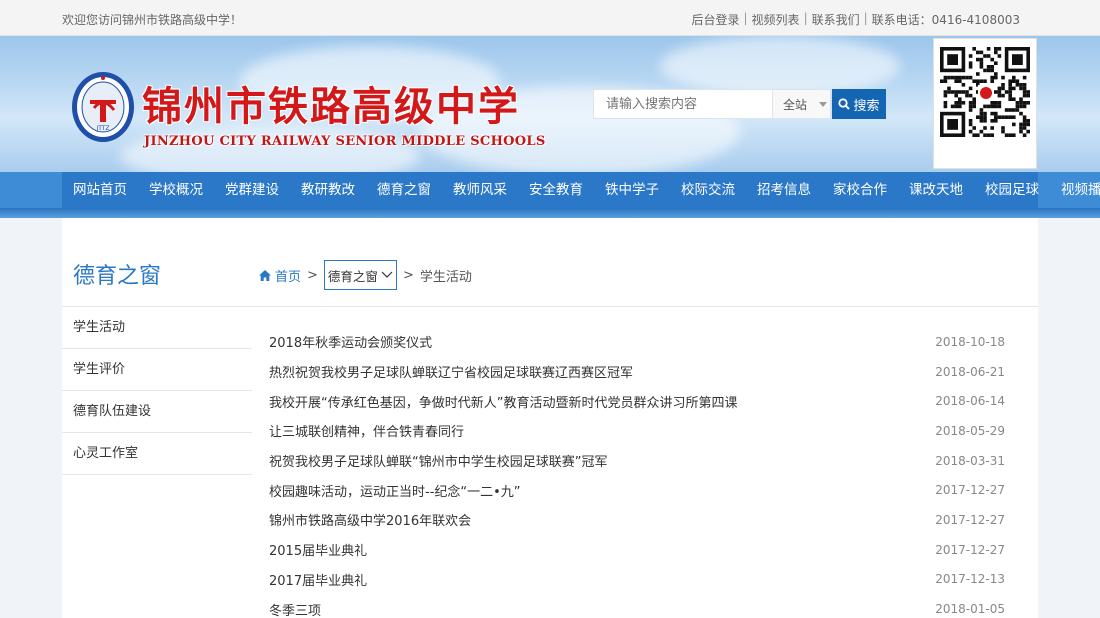  Describe the element at coordinates (970, 401) in the screenshot. I see `article-date: 2018-06-14` at that location.